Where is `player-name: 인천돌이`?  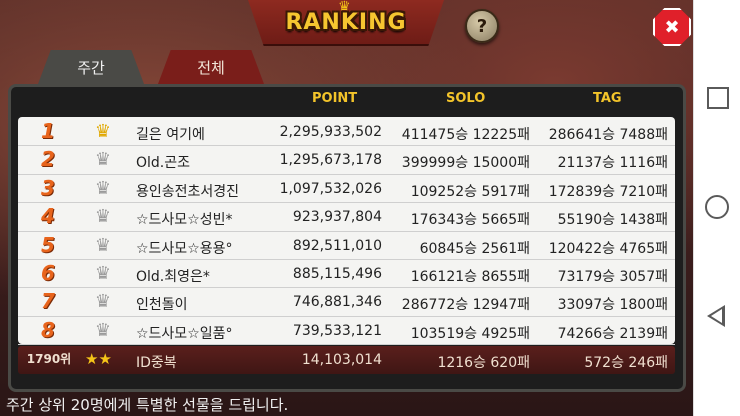 player-name: 인천돌이 is located at coordinates (162, 305).